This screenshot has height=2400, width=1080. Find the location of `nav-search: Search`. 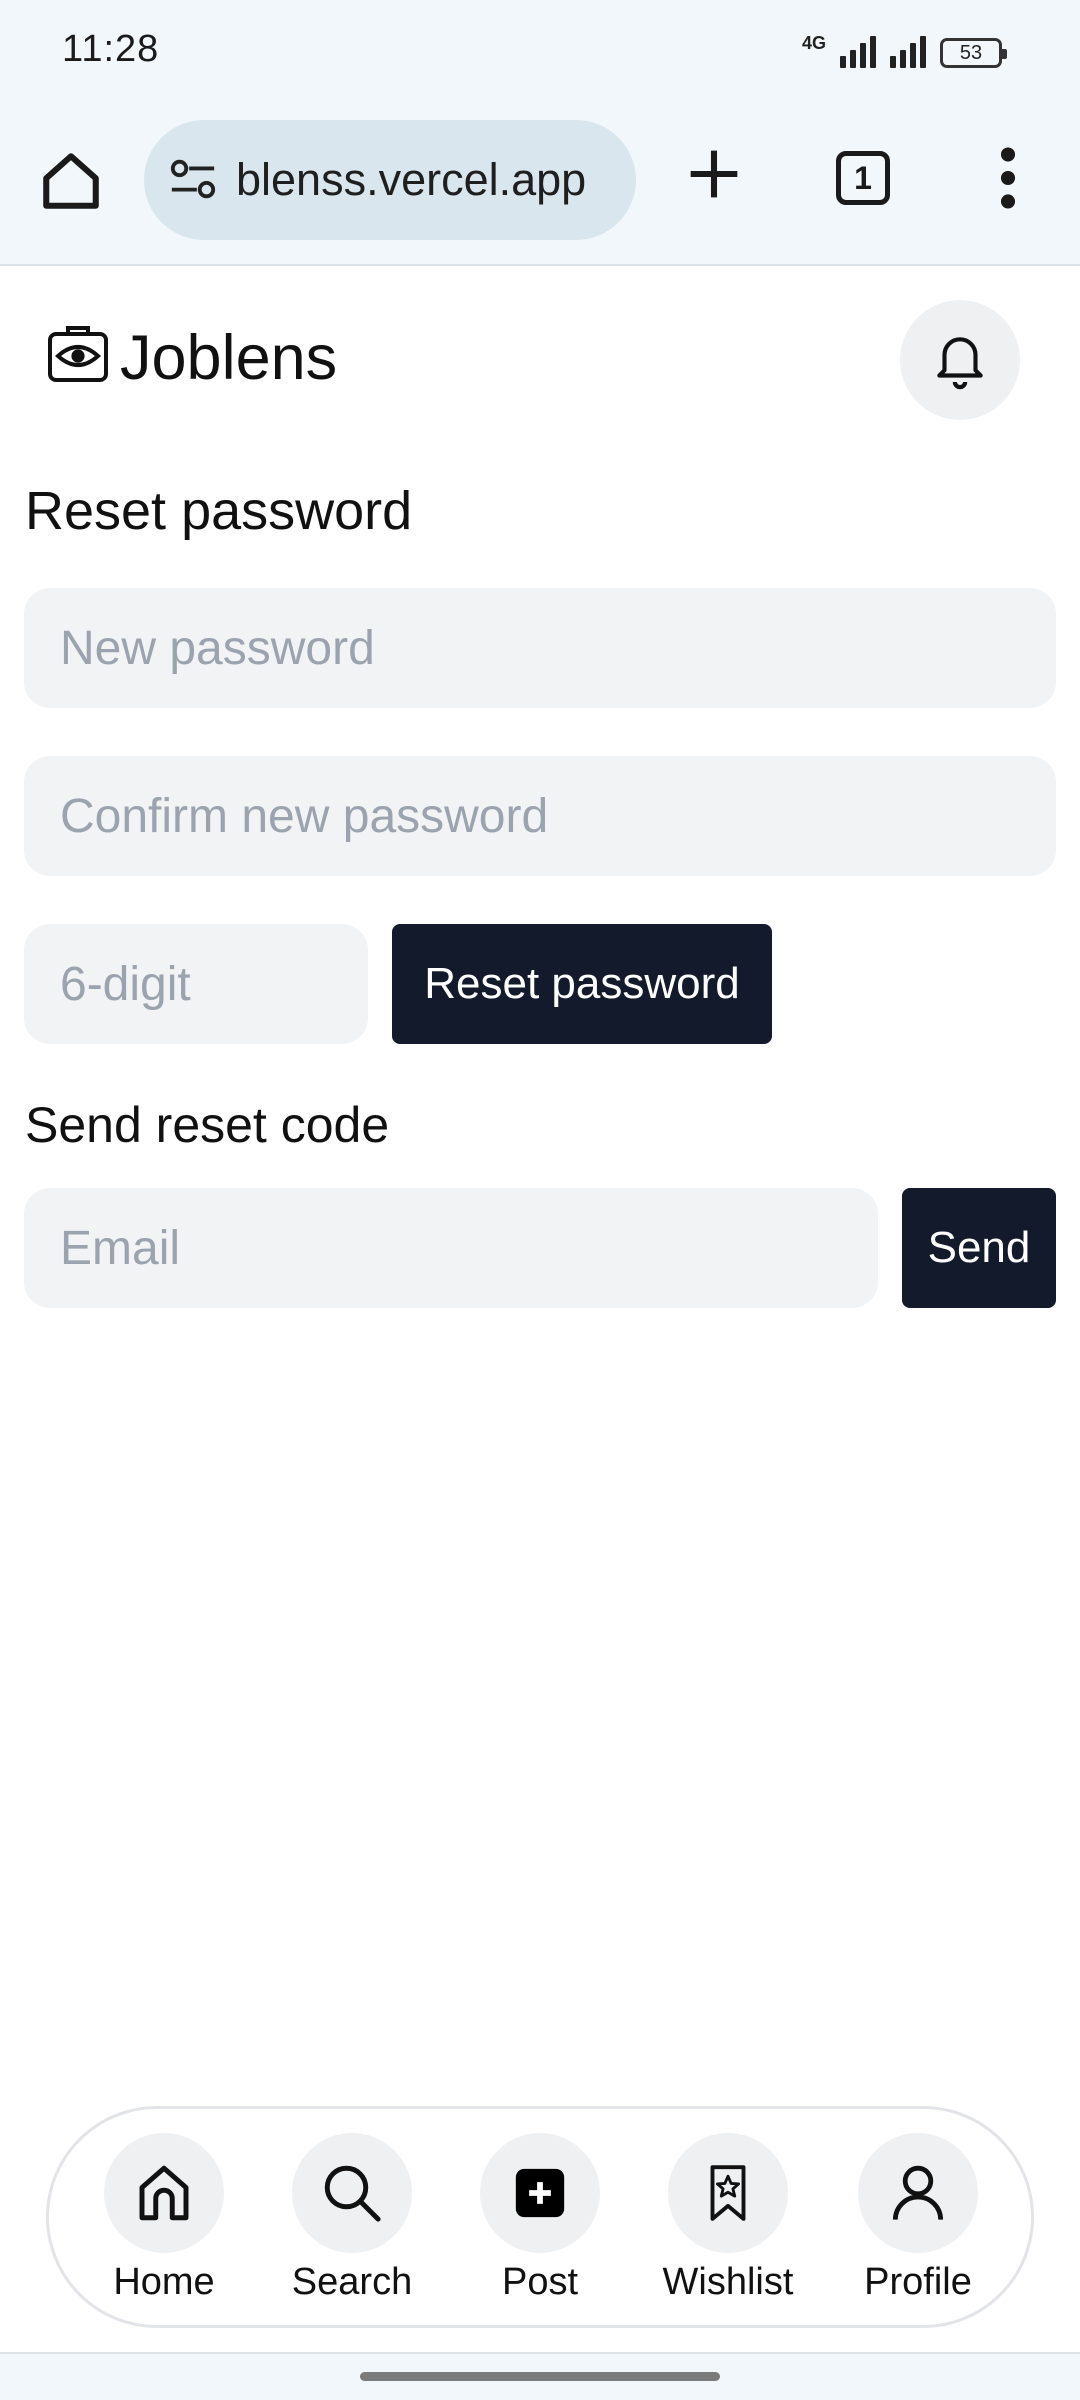

nav-search: Search is located at coordinates (352, 2218).